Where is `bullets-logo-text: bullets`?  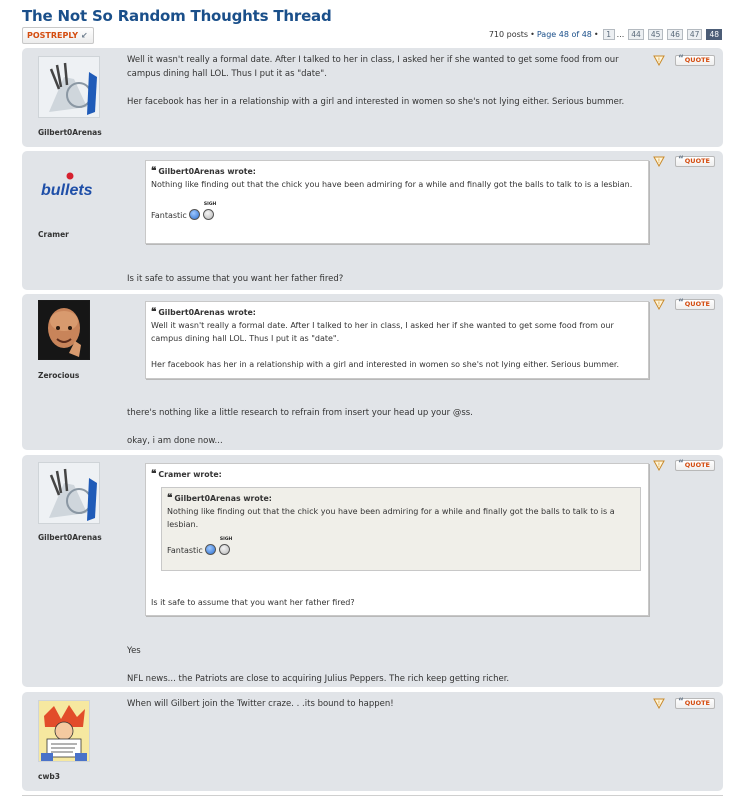 bullets-logo-text: bullets is located at coordinates (67, 190).